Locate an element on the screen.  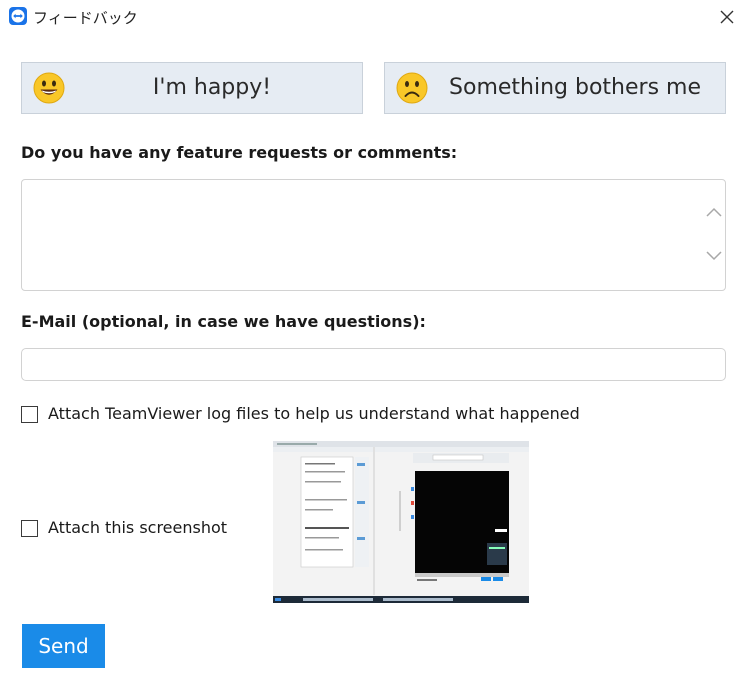
chevron-up-icon is located at coordinates (714, 212).